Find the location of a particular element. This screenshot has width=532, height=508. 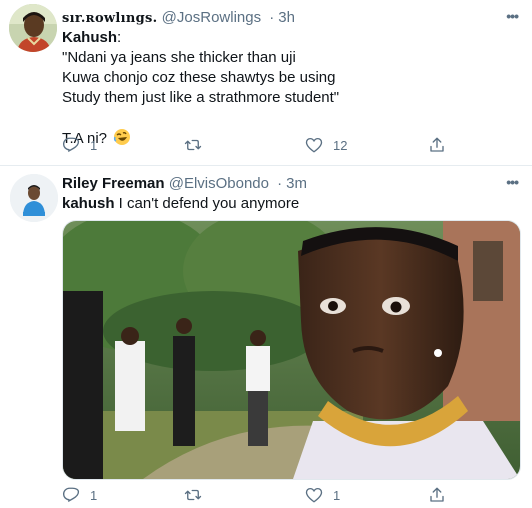

display-name: sır.ʀowlıngs. is located at coordinates (110, 18).